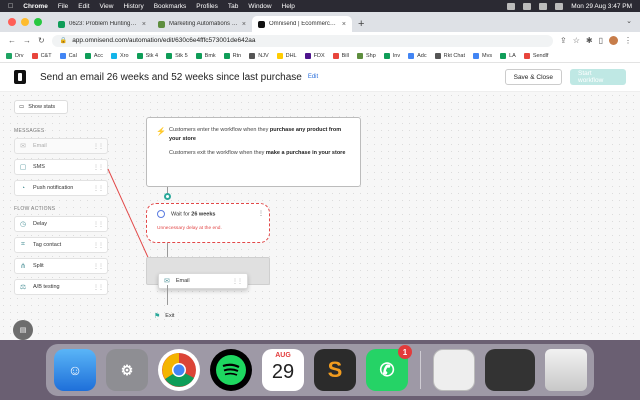 Image resolution: width=640 pixels, height=400 pixels. What do you see at coordinates (27, 40) in the screenshot?
I see `forward-icon: →` at bounding box center [27, 40].